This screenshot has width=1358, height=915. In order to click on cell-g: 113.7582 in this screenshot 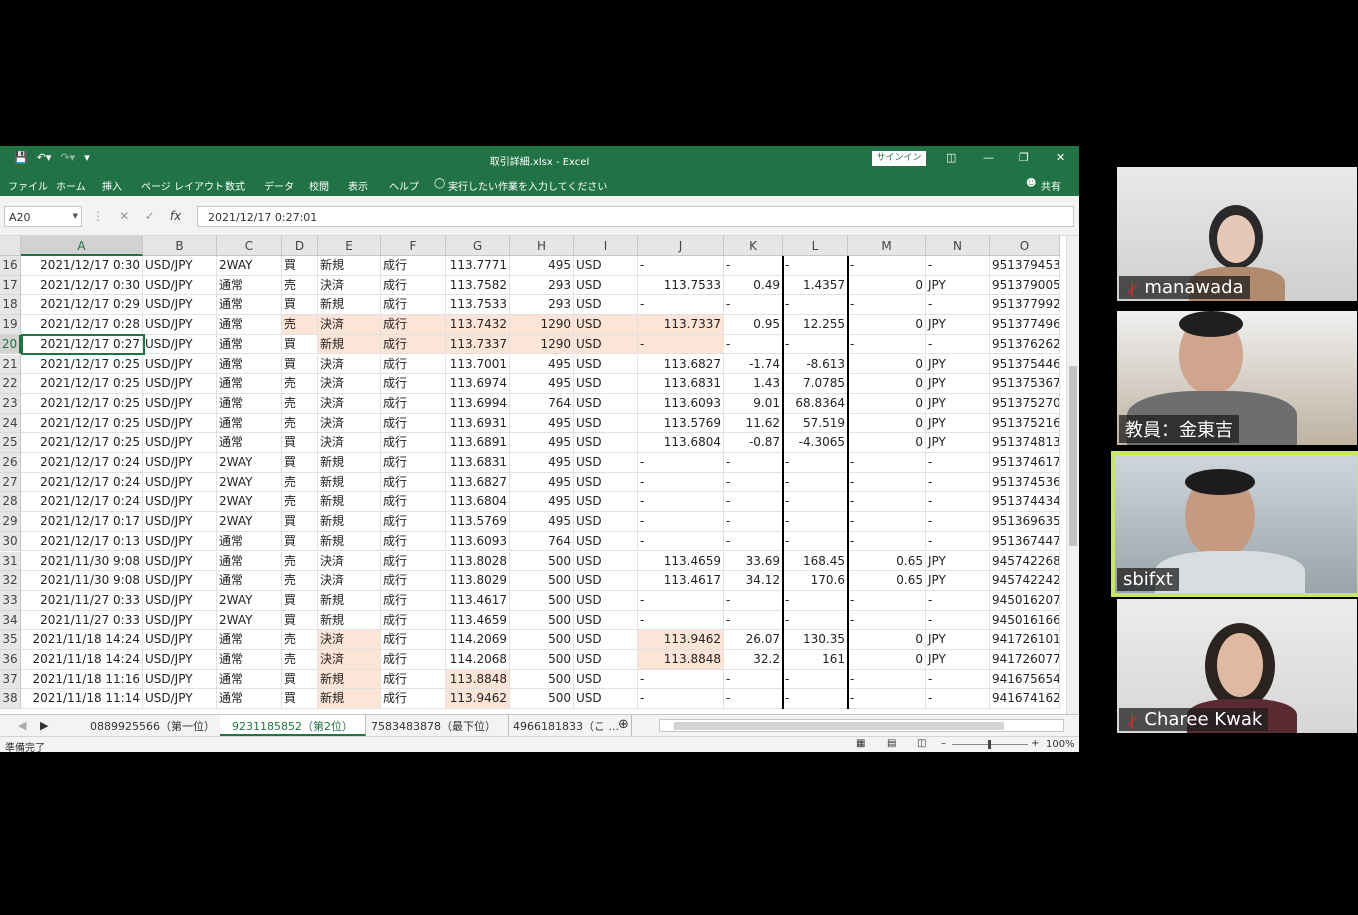, I will do `click(478, 285)`.